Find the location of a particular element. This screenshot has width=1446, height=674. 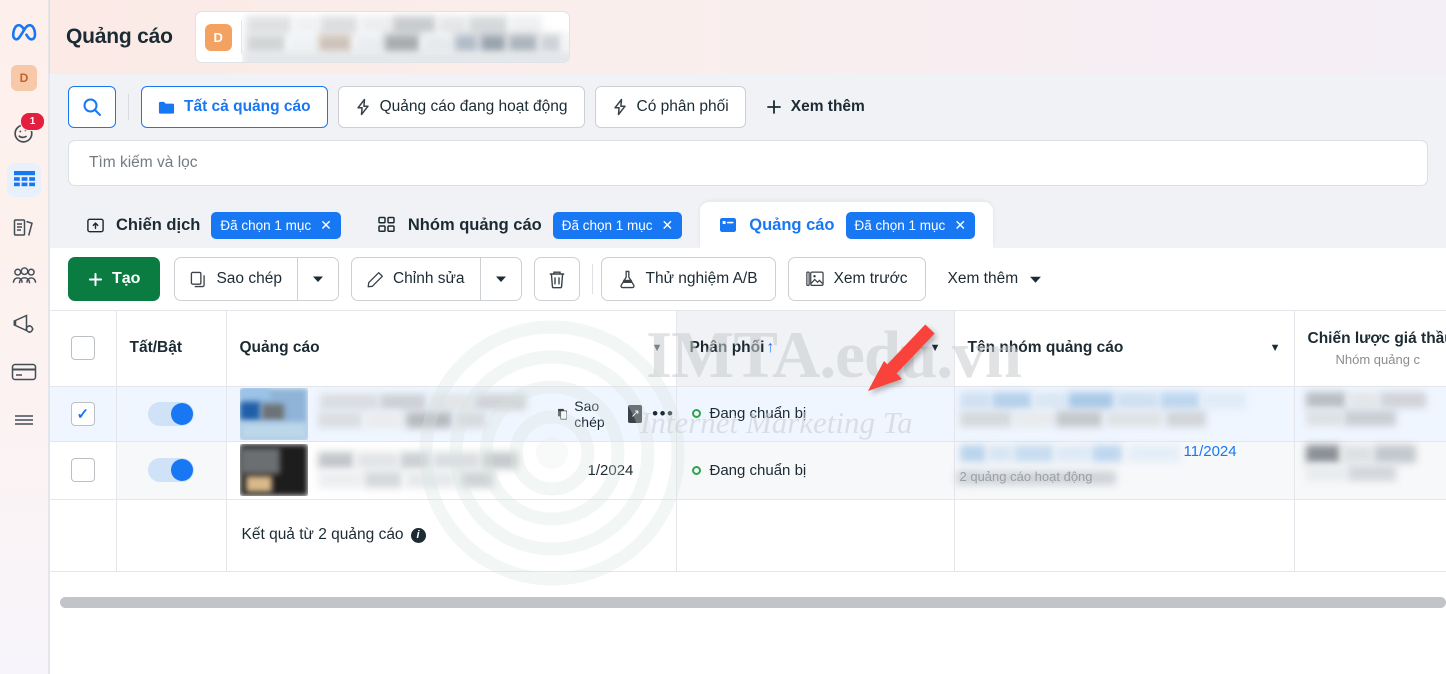

toolbar-more-label: Xem thêm is located at coordinates (983, 278).